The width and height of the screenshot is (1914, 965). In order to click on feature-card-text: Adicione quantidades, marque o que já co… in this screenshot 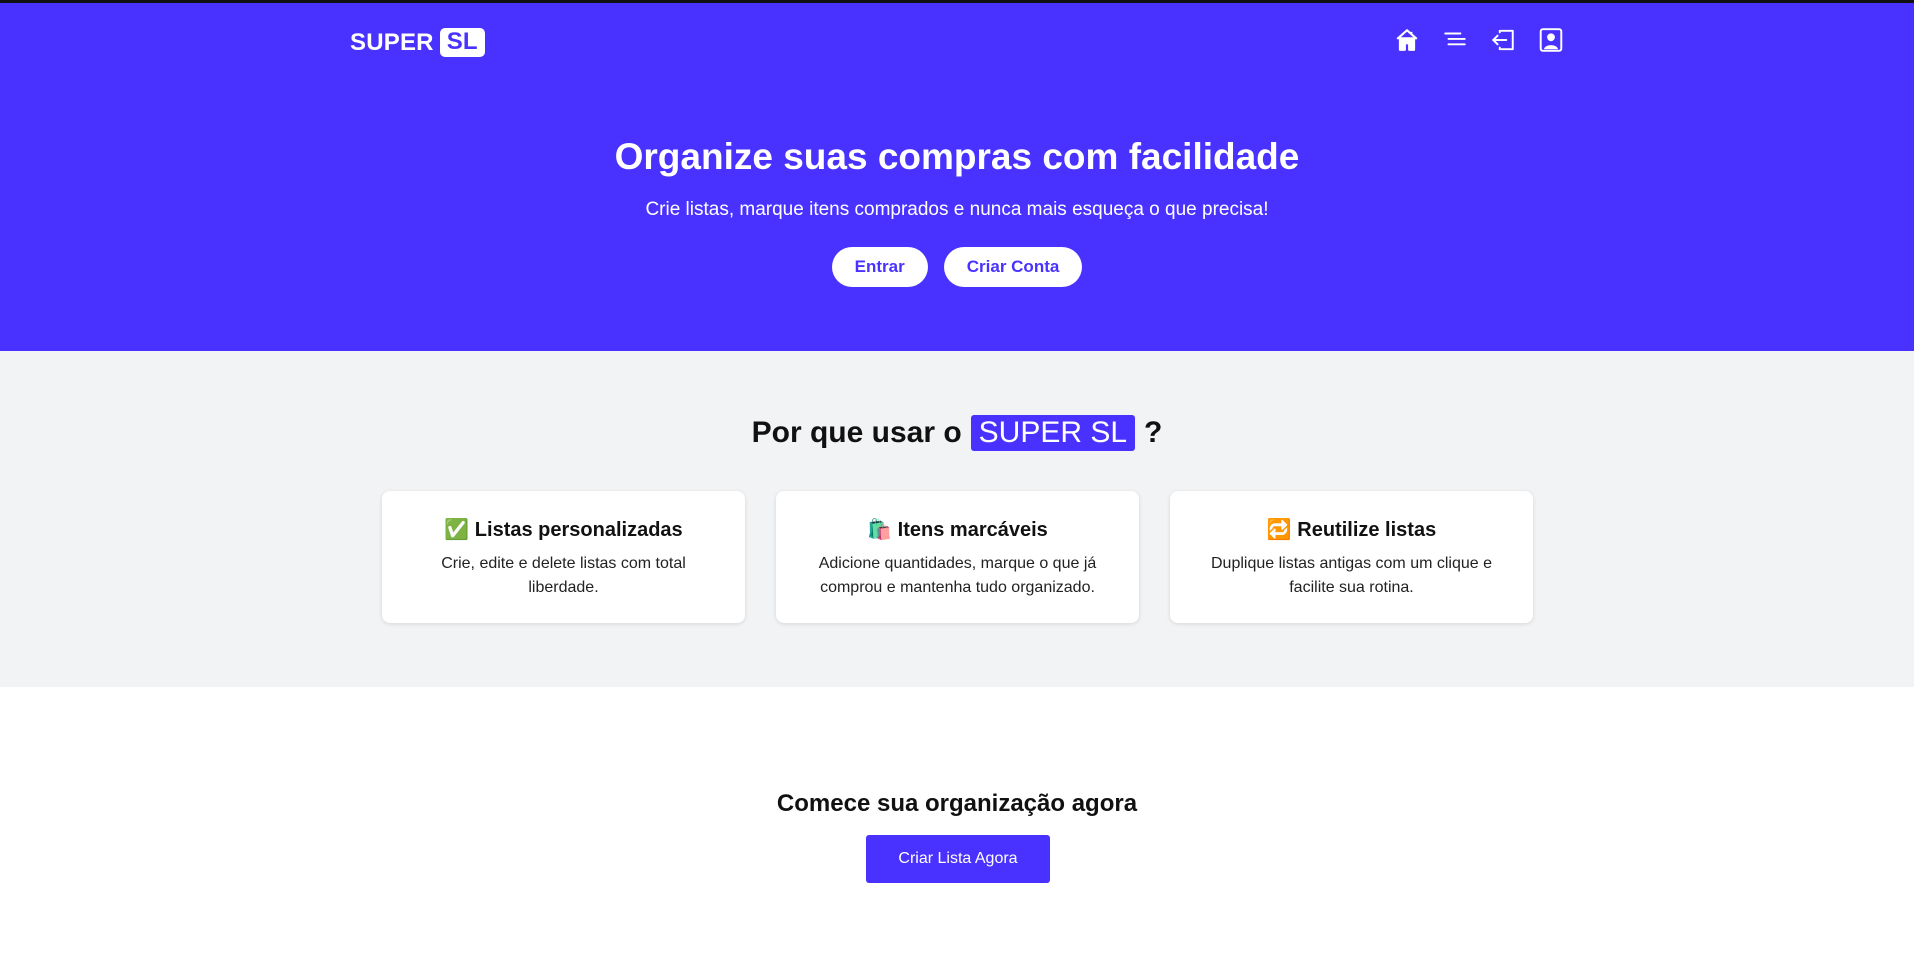, I will do `click(957, 575)`.